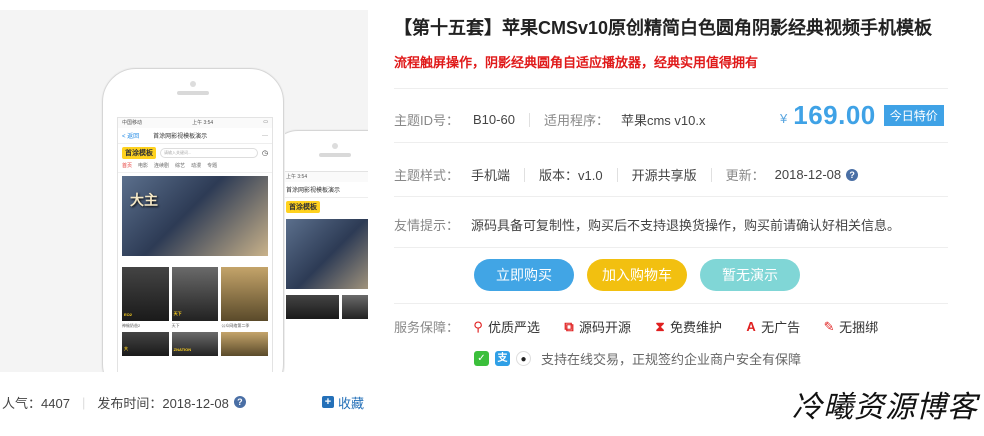 The image size is (984, 436). Describe the element at coordinates (569, 326) in the screenshot. I see `code-icon: ⧉` at that location.